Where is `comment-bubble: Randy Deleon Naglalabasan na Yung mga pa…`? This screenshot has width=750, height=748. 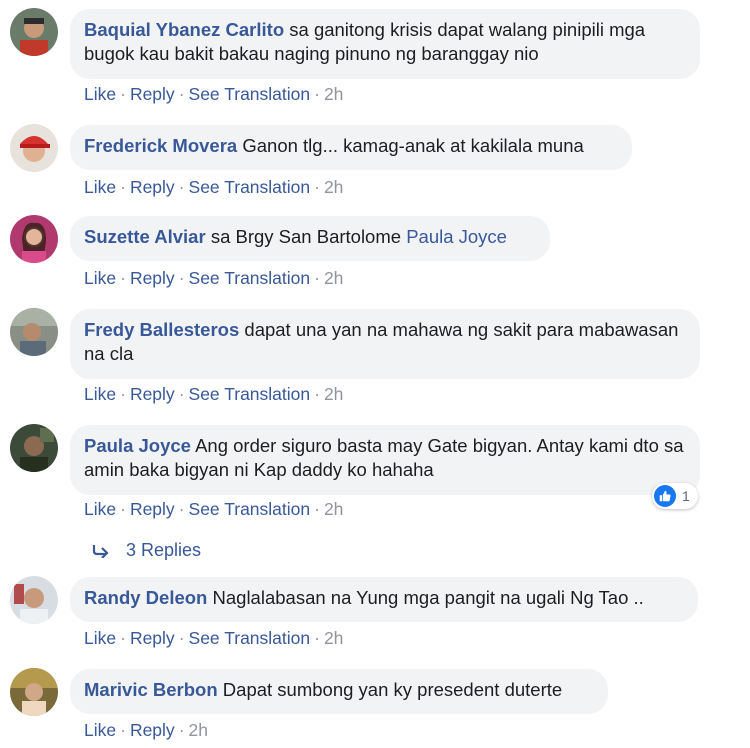
comment-bubble: Randy Deleon Naglalabasan na Yung mga pa… is located at coordinates (384, 599).